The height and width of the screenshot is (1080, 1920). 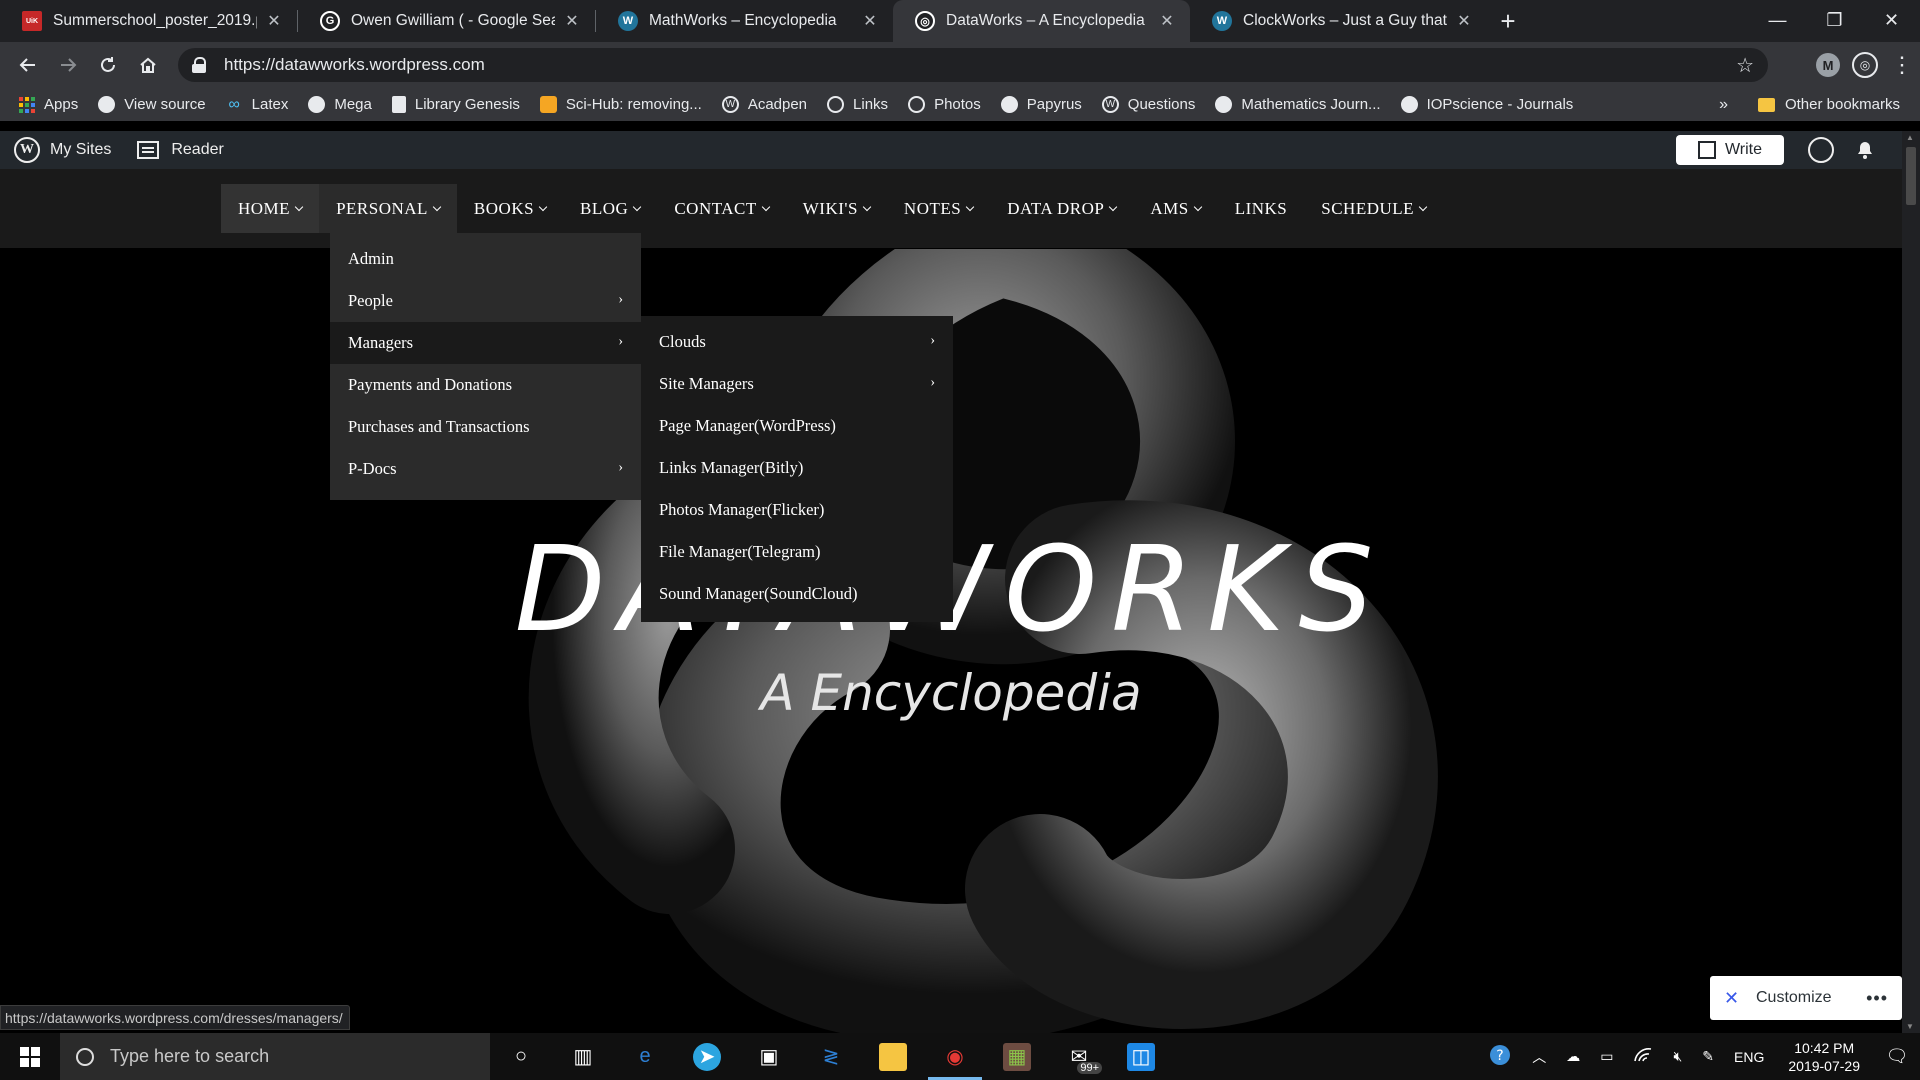 What do you see at coordinates (1902, 65) in the screenshot?
I see `browser-menu-icon: ⋮` at bounding box center [1902, 65].